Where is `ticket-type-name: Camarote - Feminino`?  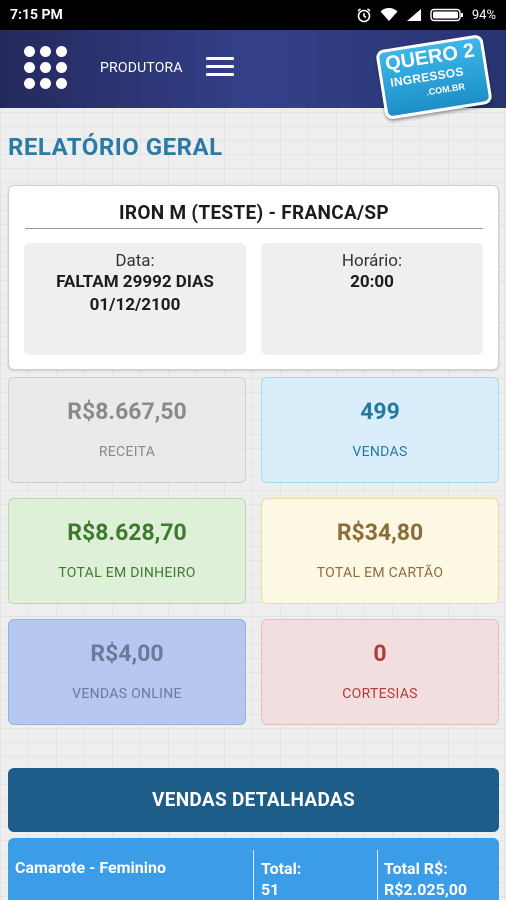 ticket-type-name: Camarote - Feminino is located at coordinates (90, 867).